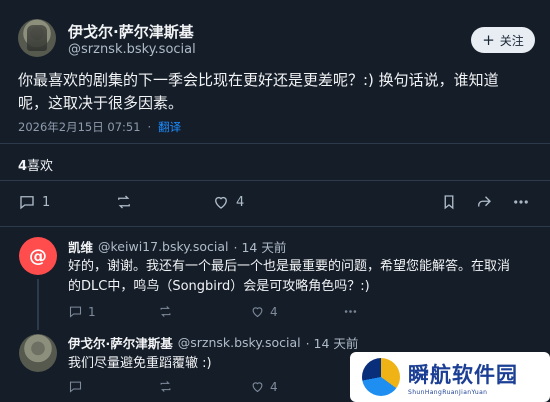  I want to click on likes-label: 喜欢, so click(40, 166).